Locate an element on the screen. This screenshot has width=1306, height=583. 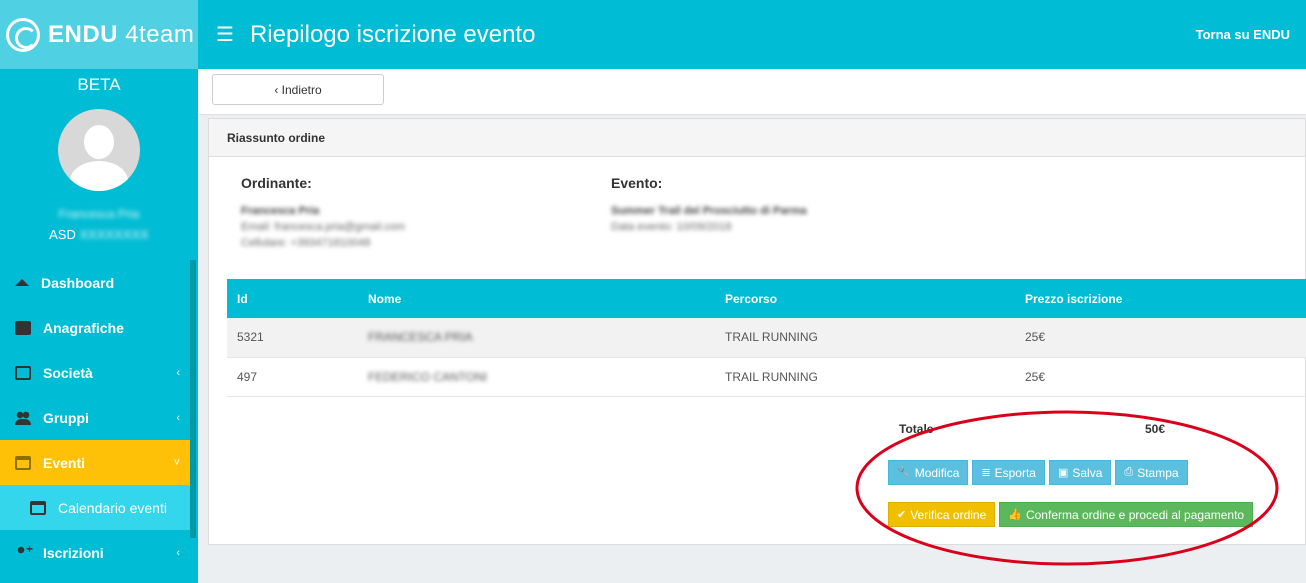
ordinante-phone: Cellulare: +393471810048 is located at coordinates (306, 243).